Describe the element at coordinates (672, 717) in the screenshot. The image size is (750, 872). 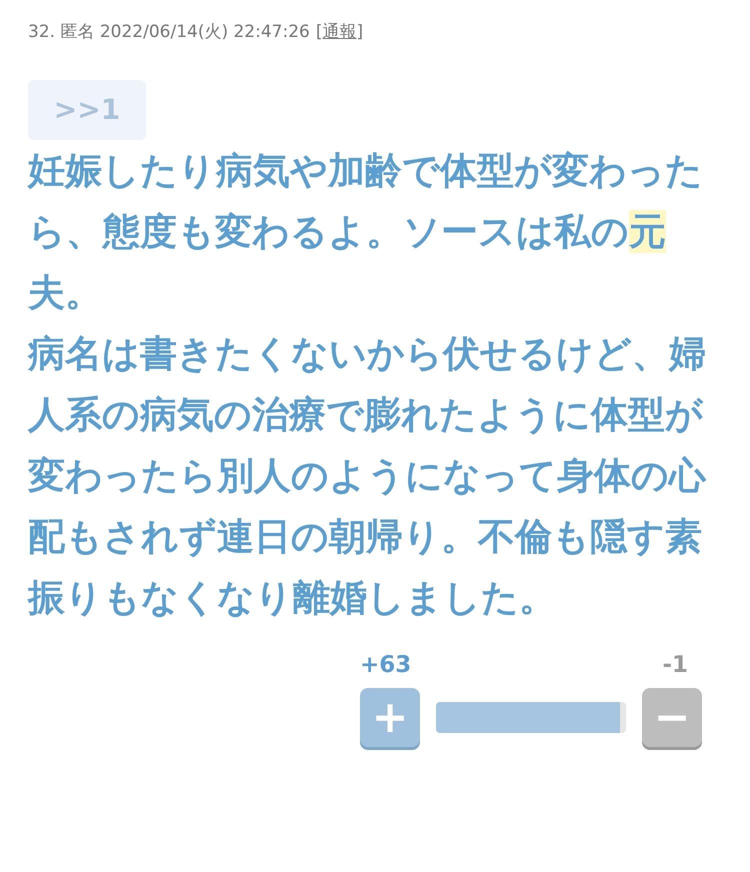
I see `minus-button: −` at that location.